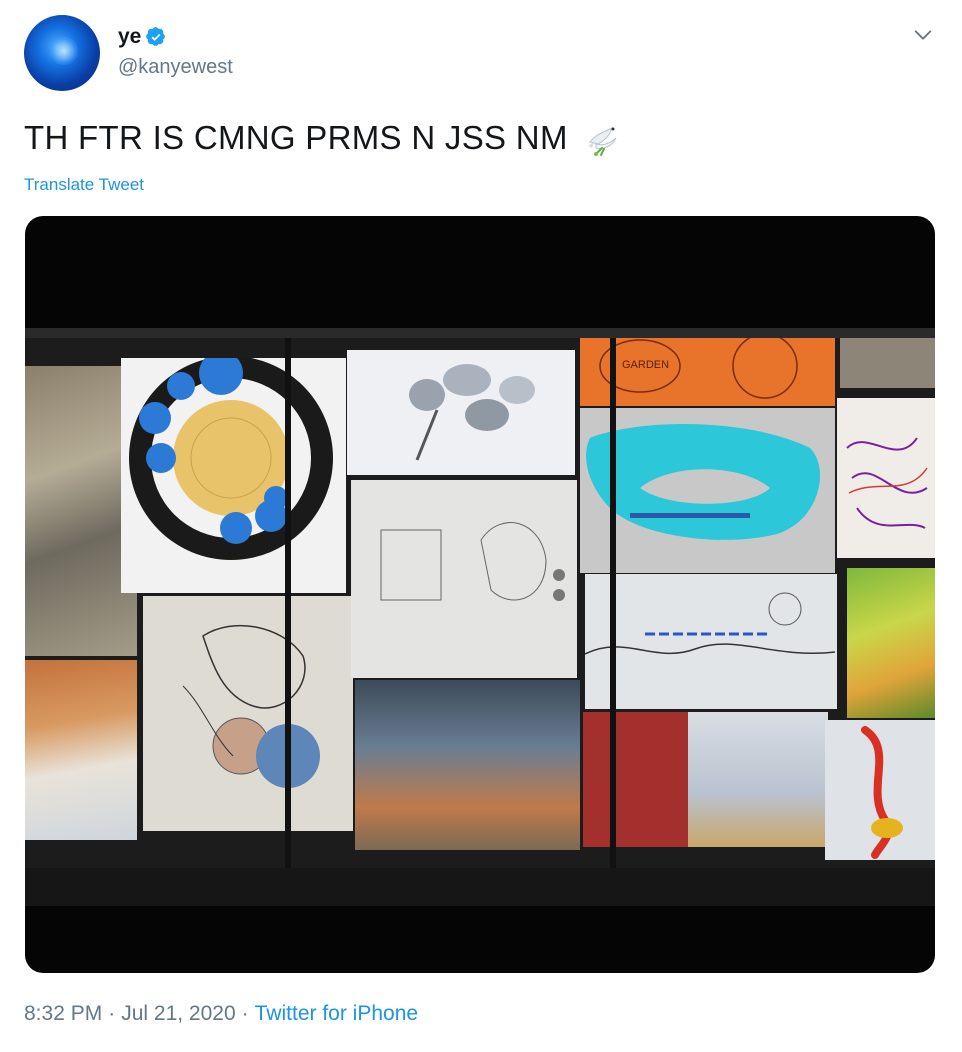  I want to click on teal-sculpture-panel, so click(707, 490).